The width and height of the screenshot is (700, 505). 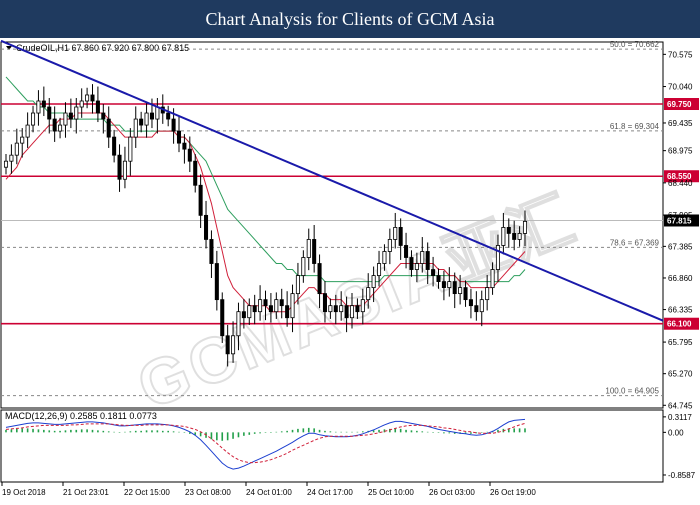 I want to click on y-tick-label: 70.575, so click(x=680, y=54).